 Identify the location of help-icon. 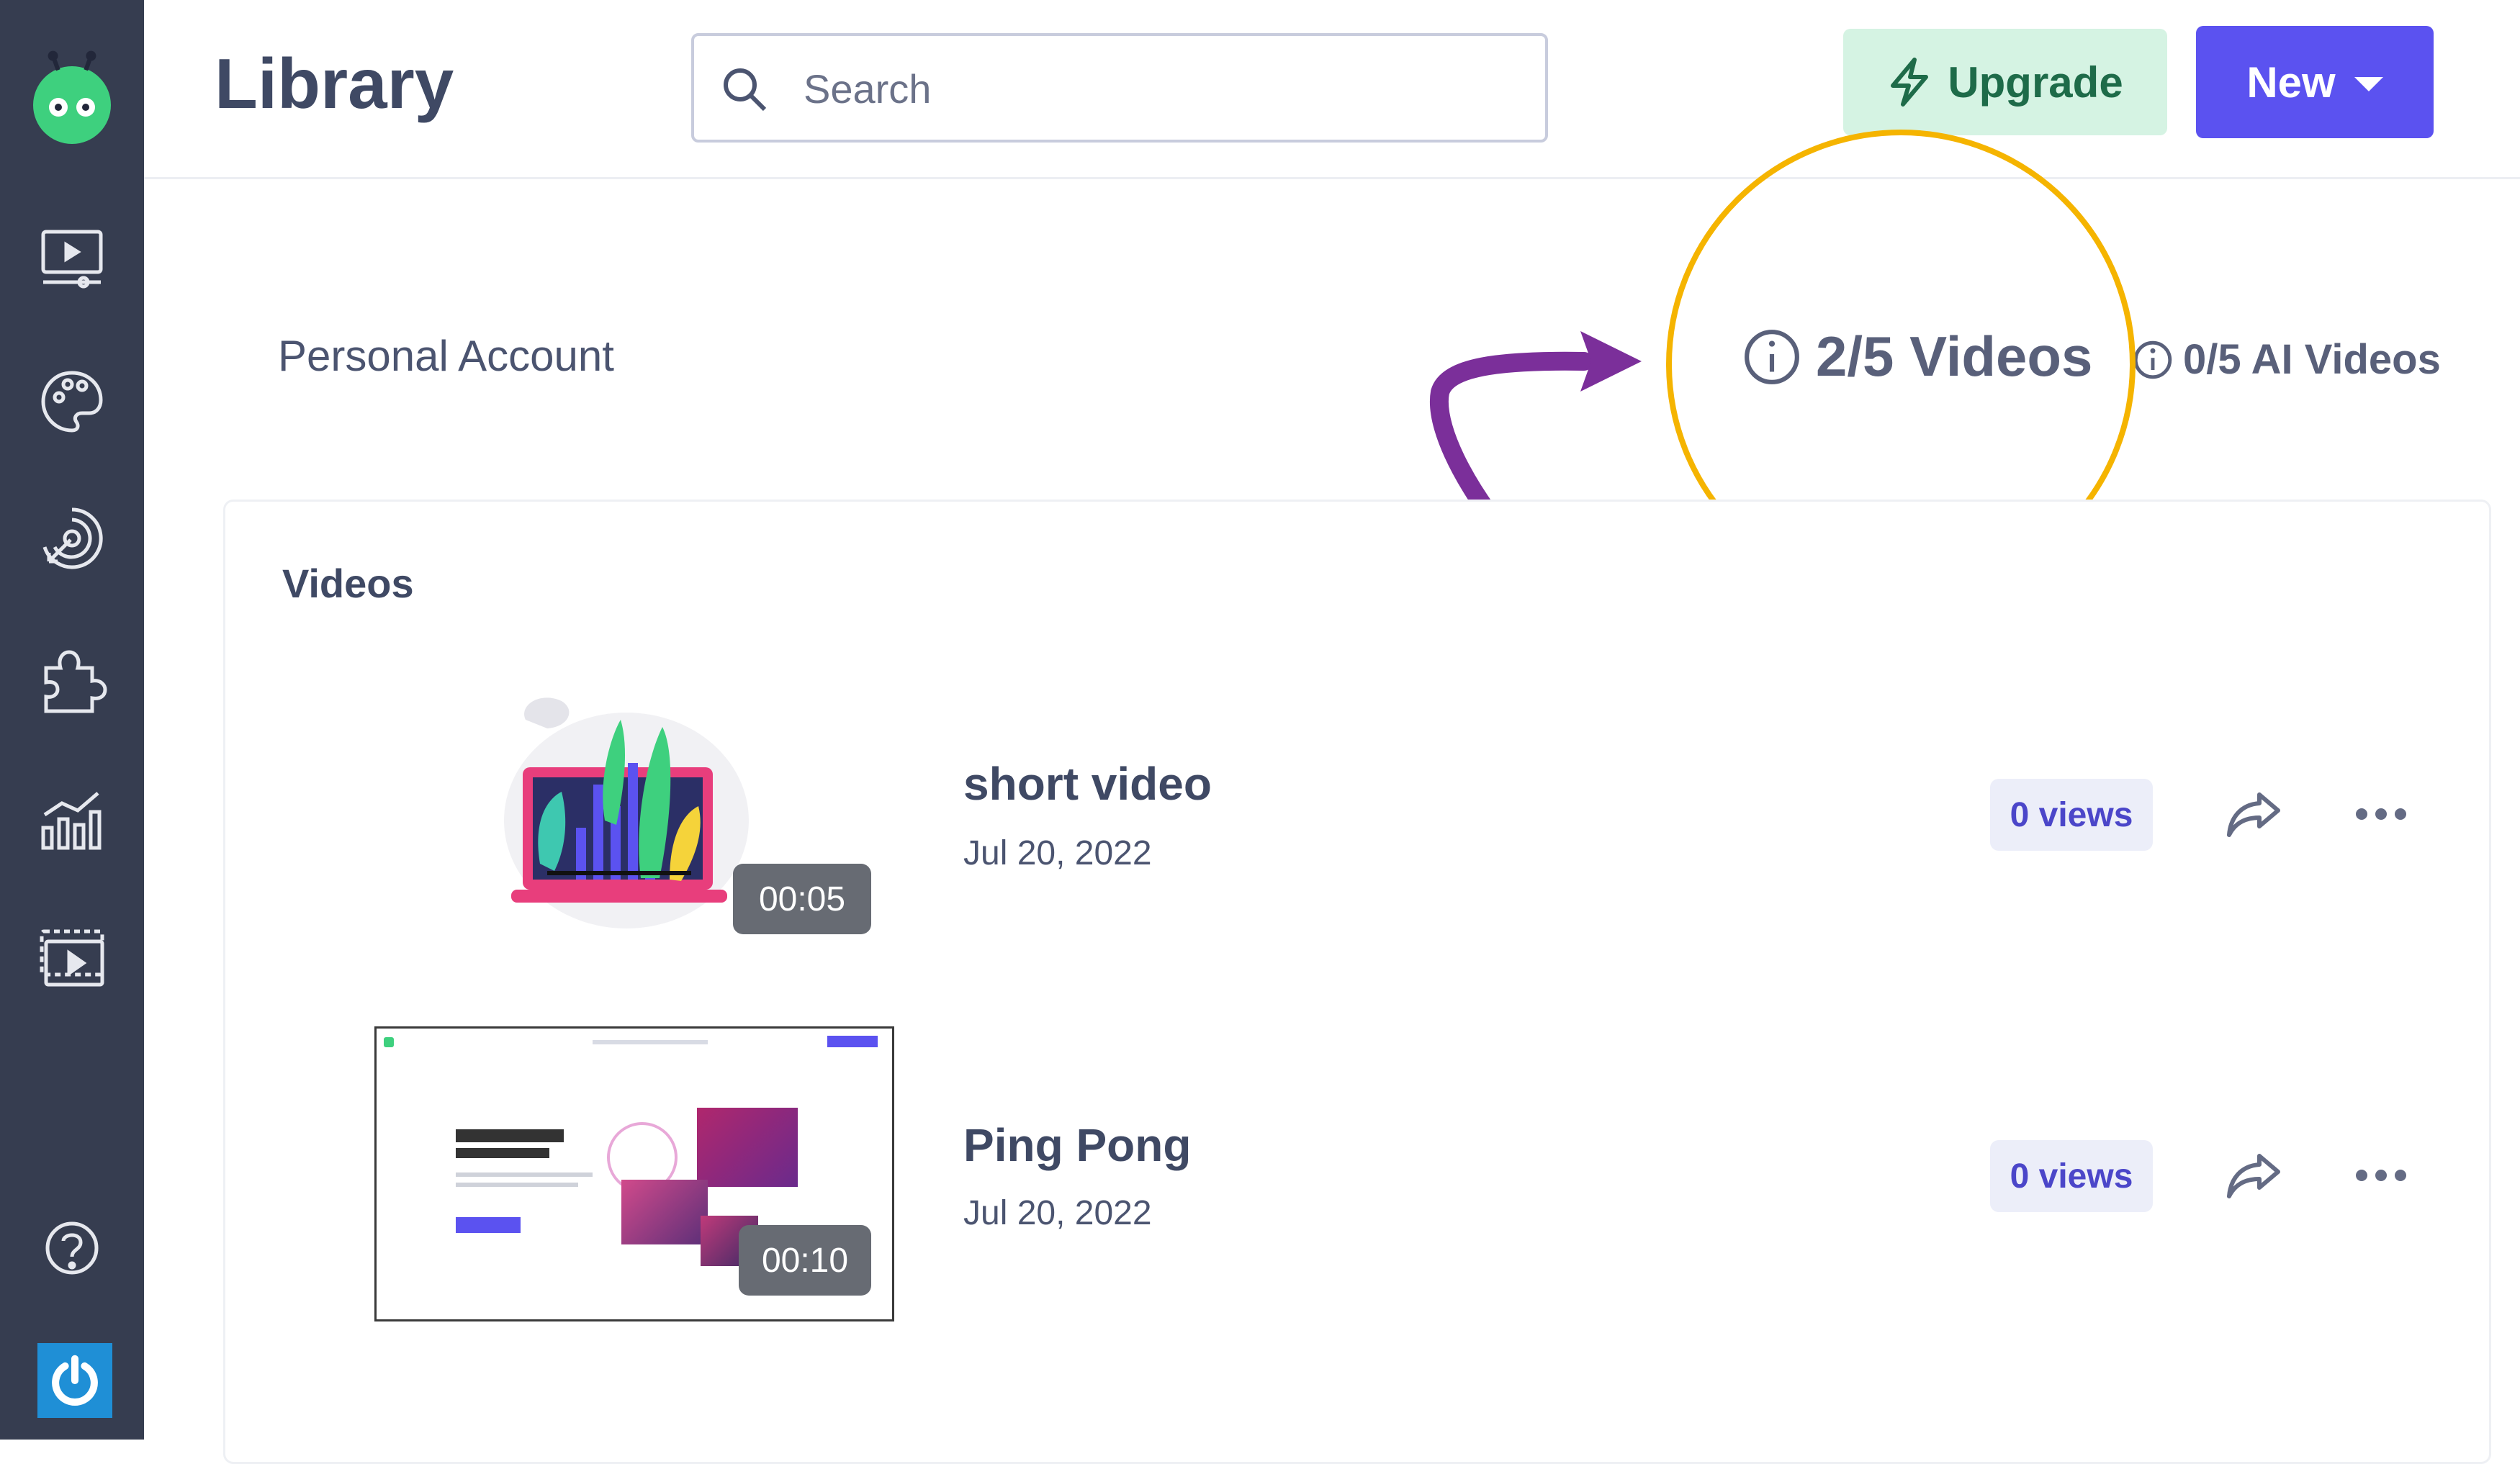
(72, 1248).